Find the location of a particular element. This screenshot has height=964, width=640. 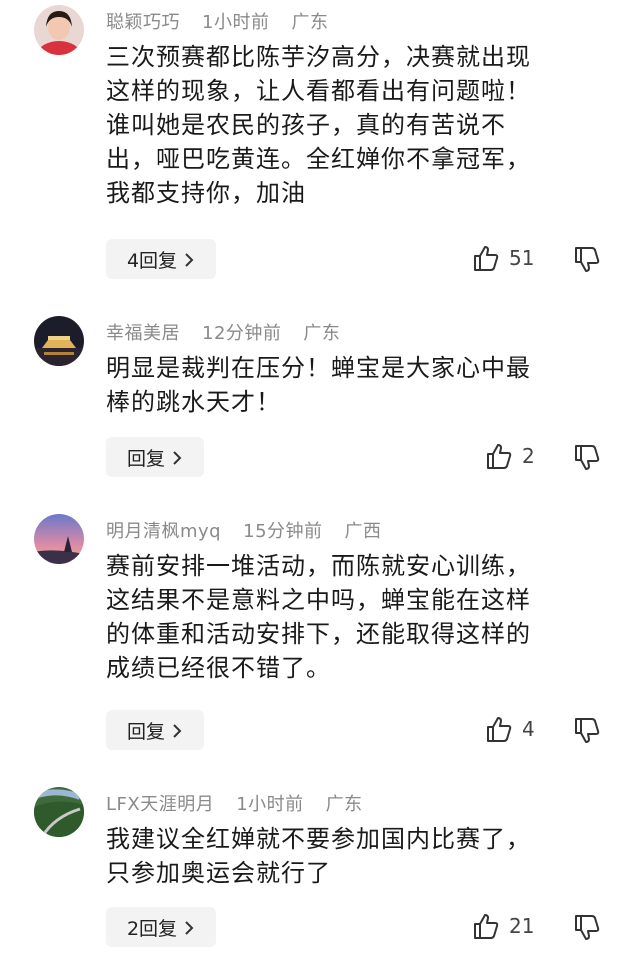

like-count: 21 is located at coordinates (522, 926).